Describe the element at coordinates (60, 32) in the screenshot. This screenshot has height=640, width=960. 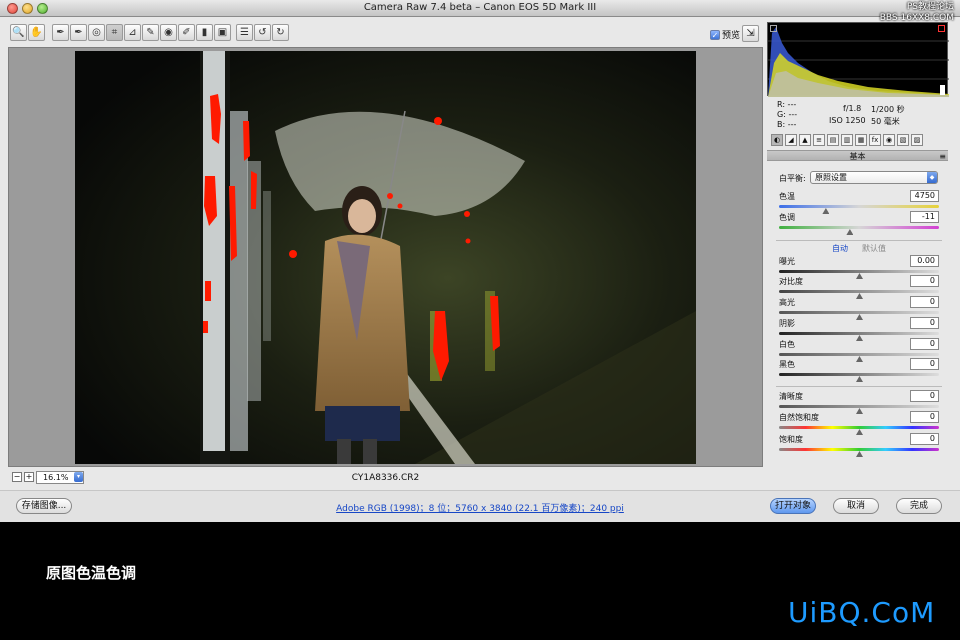
I see `white-balance-tool-button: ✒` at that location.